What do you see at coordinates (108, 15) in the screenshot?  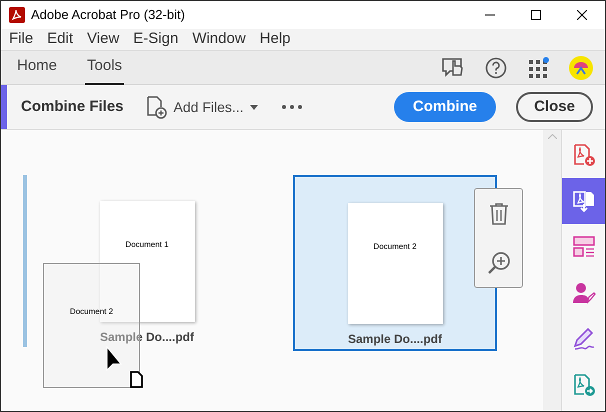 I see `window-title: Adobe Acrobat Pro (32-bit)` at bounding box center [108, 15].